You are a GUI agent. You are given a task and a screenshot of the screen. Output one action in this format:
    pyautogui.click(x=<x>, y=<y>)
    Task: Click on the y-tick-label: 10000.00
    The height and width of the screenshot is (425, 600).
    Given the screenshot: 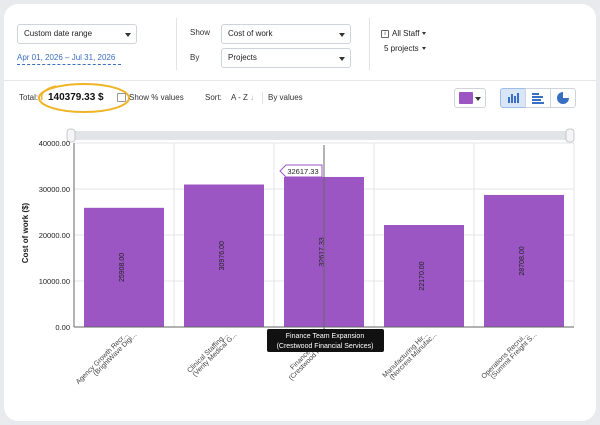 What is the action you would take?
    pyautogui.click(x=54, y=281)
    